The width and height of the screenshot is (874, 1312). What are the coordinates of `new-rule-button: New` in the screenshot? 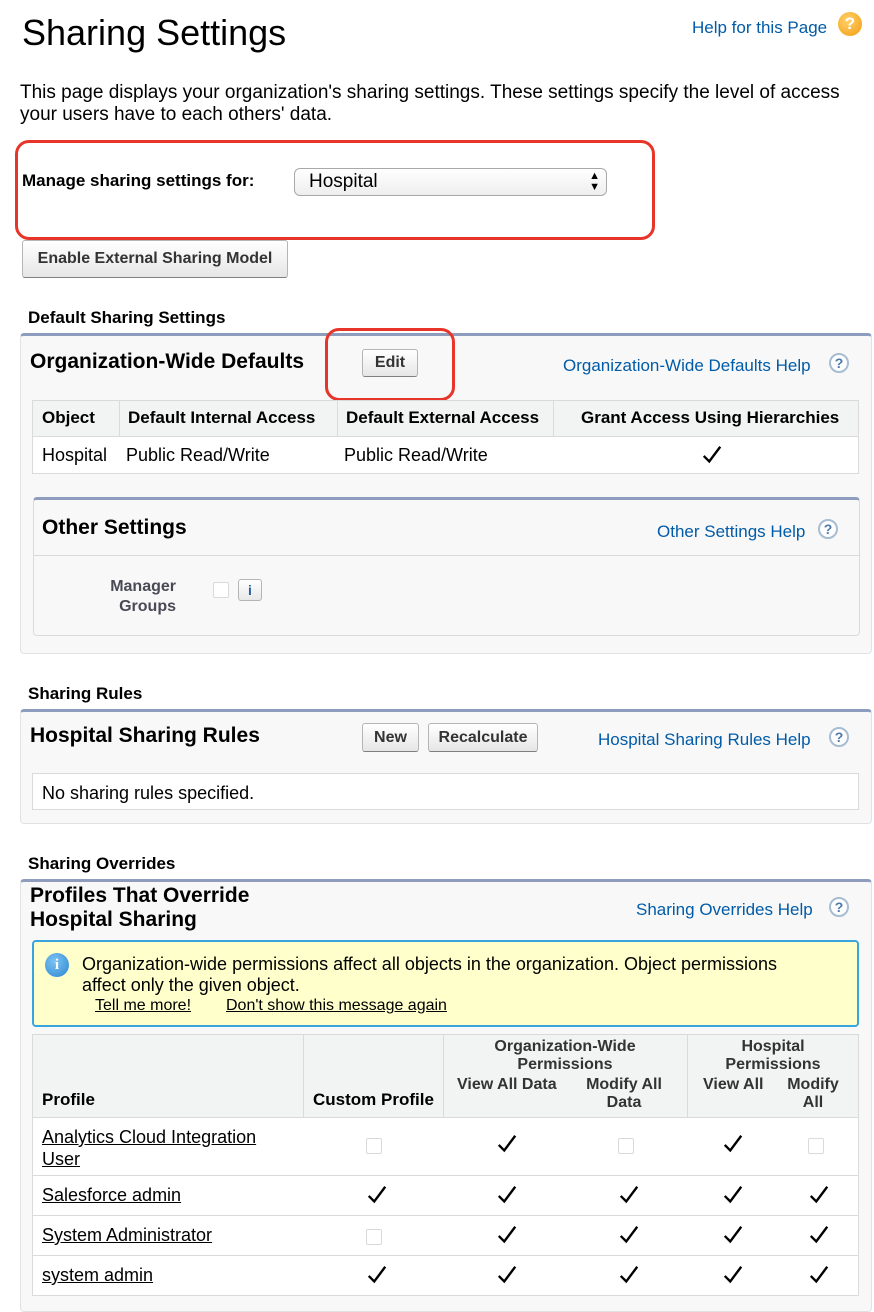 It's located at (390, 737).